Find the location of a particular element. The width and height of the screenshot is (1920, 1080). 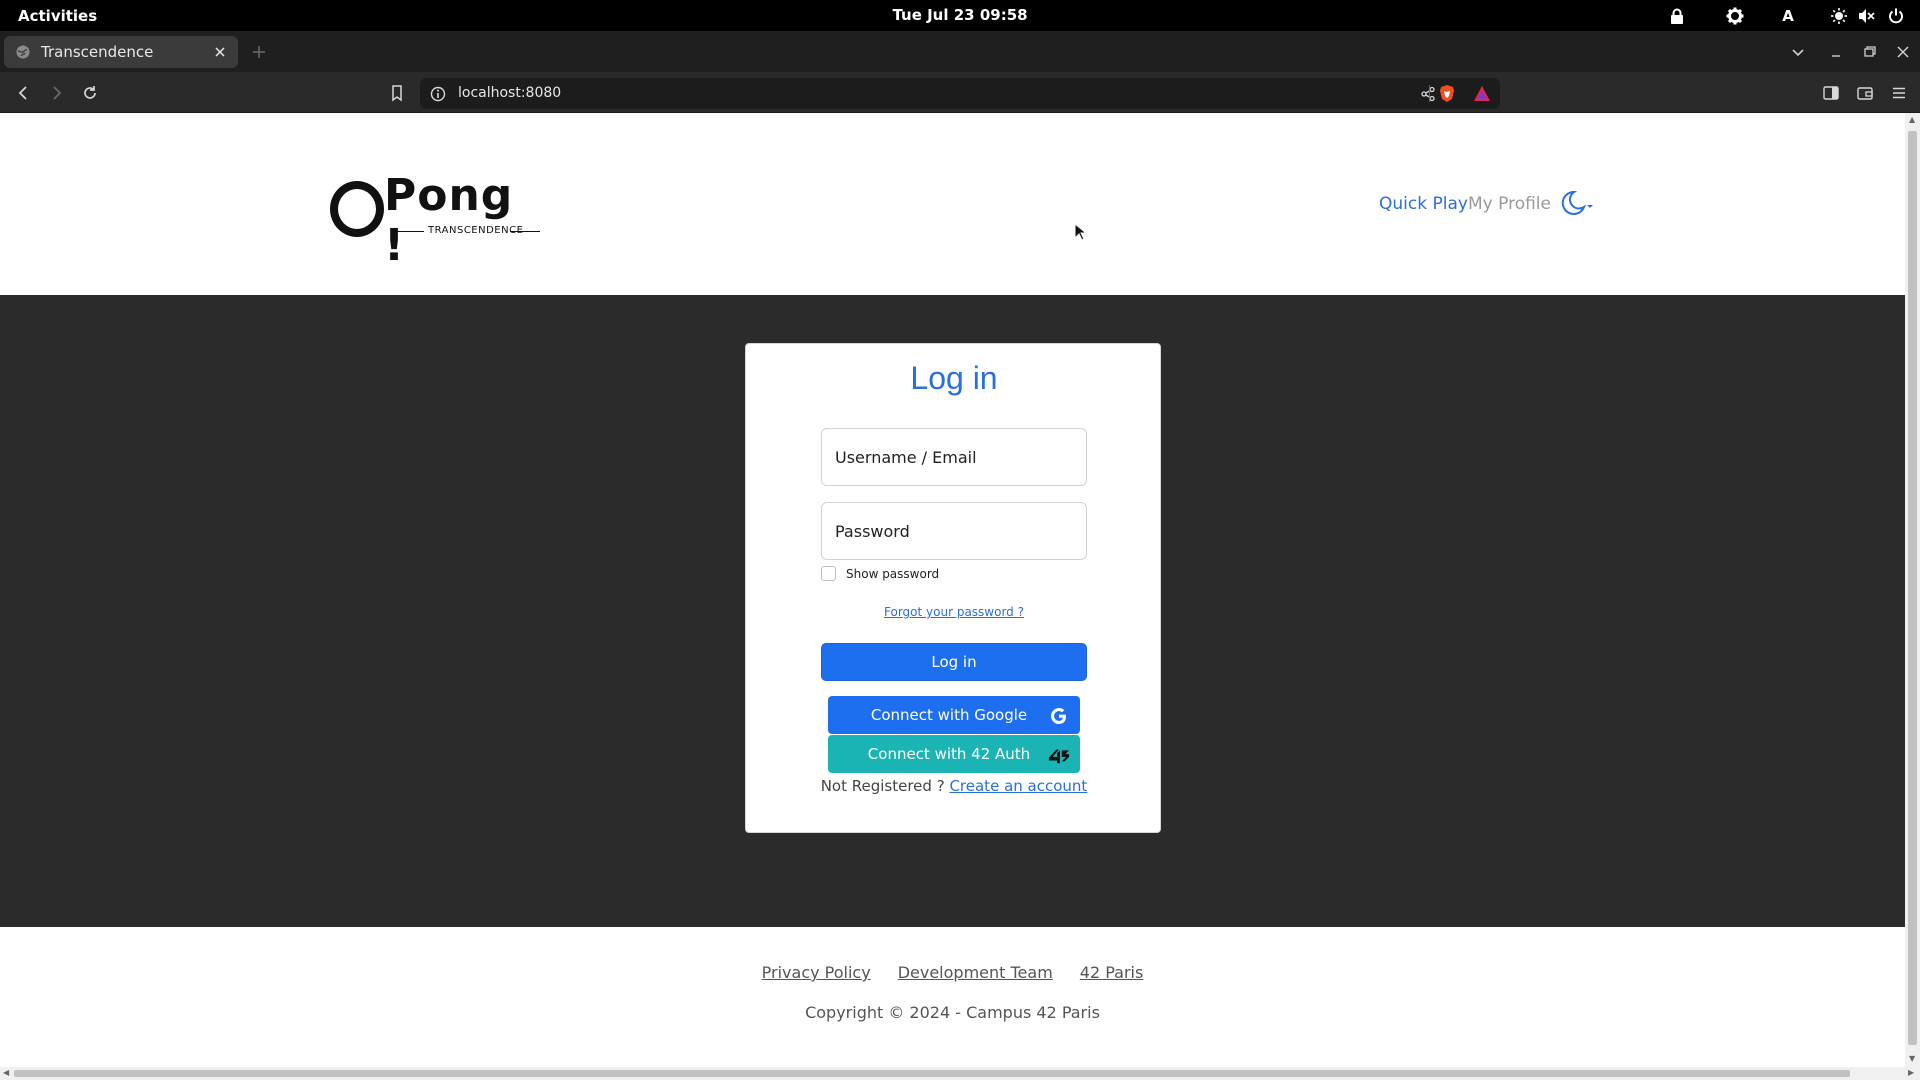

not-registered-text: Not Registered ? is located at coordinates (882, 786).